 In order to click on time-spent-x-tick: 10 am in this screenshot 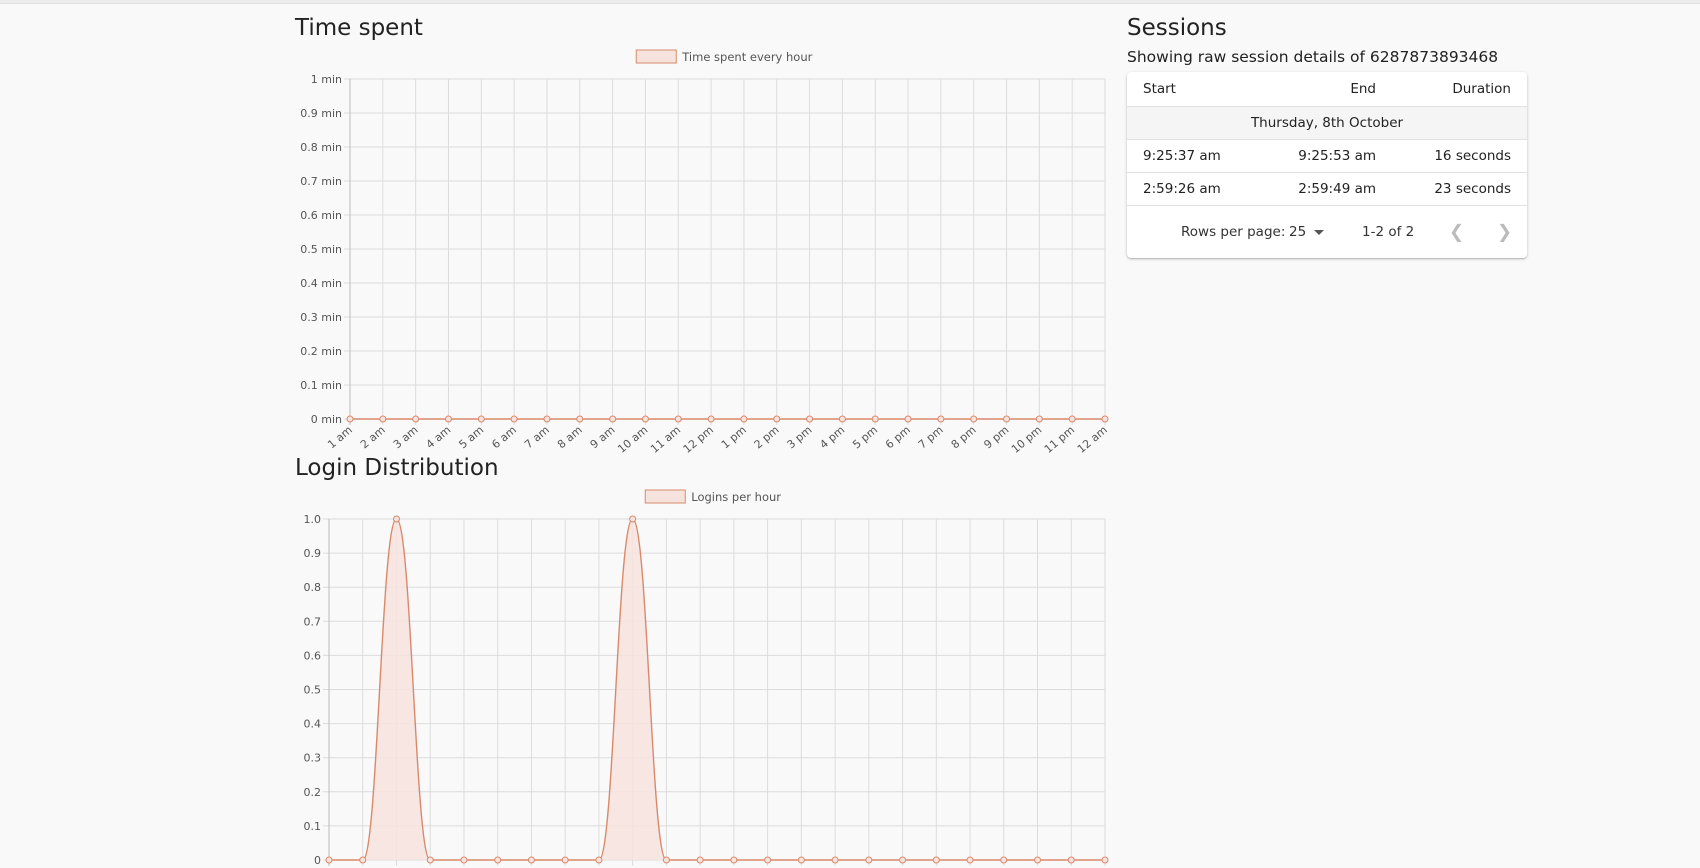, I will do `click(632, 439)`.